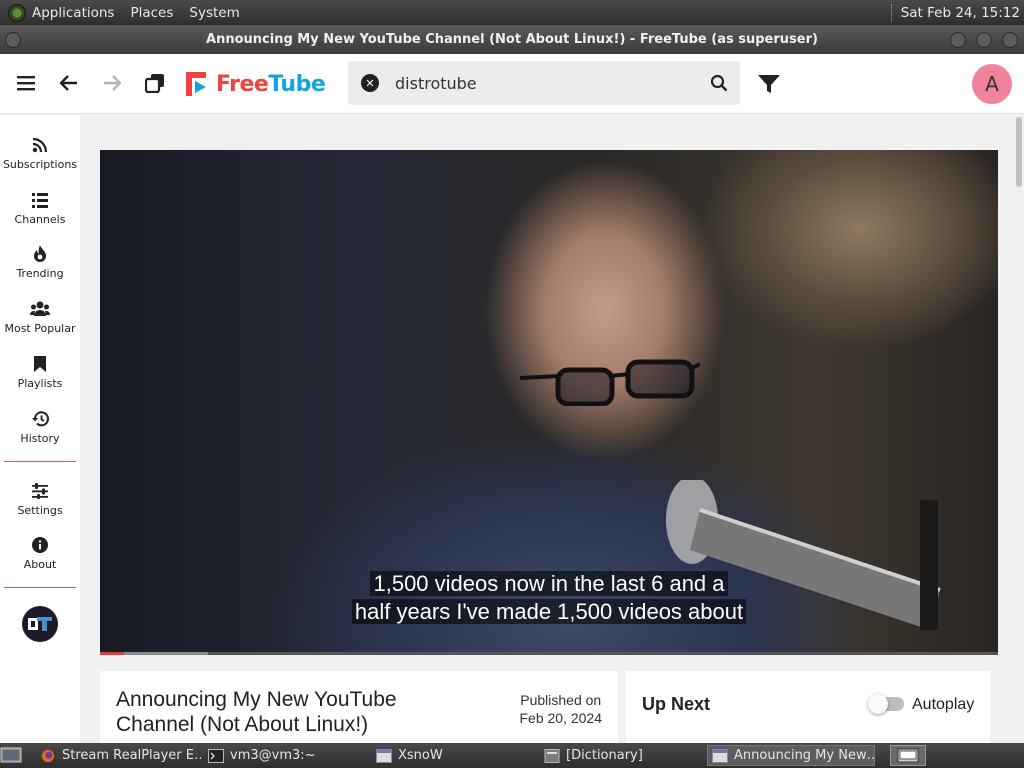  Describe the element at coordinates (560, 709) in the screenshot. I see `published-date: Published on Feb 20, 2024` at that location.